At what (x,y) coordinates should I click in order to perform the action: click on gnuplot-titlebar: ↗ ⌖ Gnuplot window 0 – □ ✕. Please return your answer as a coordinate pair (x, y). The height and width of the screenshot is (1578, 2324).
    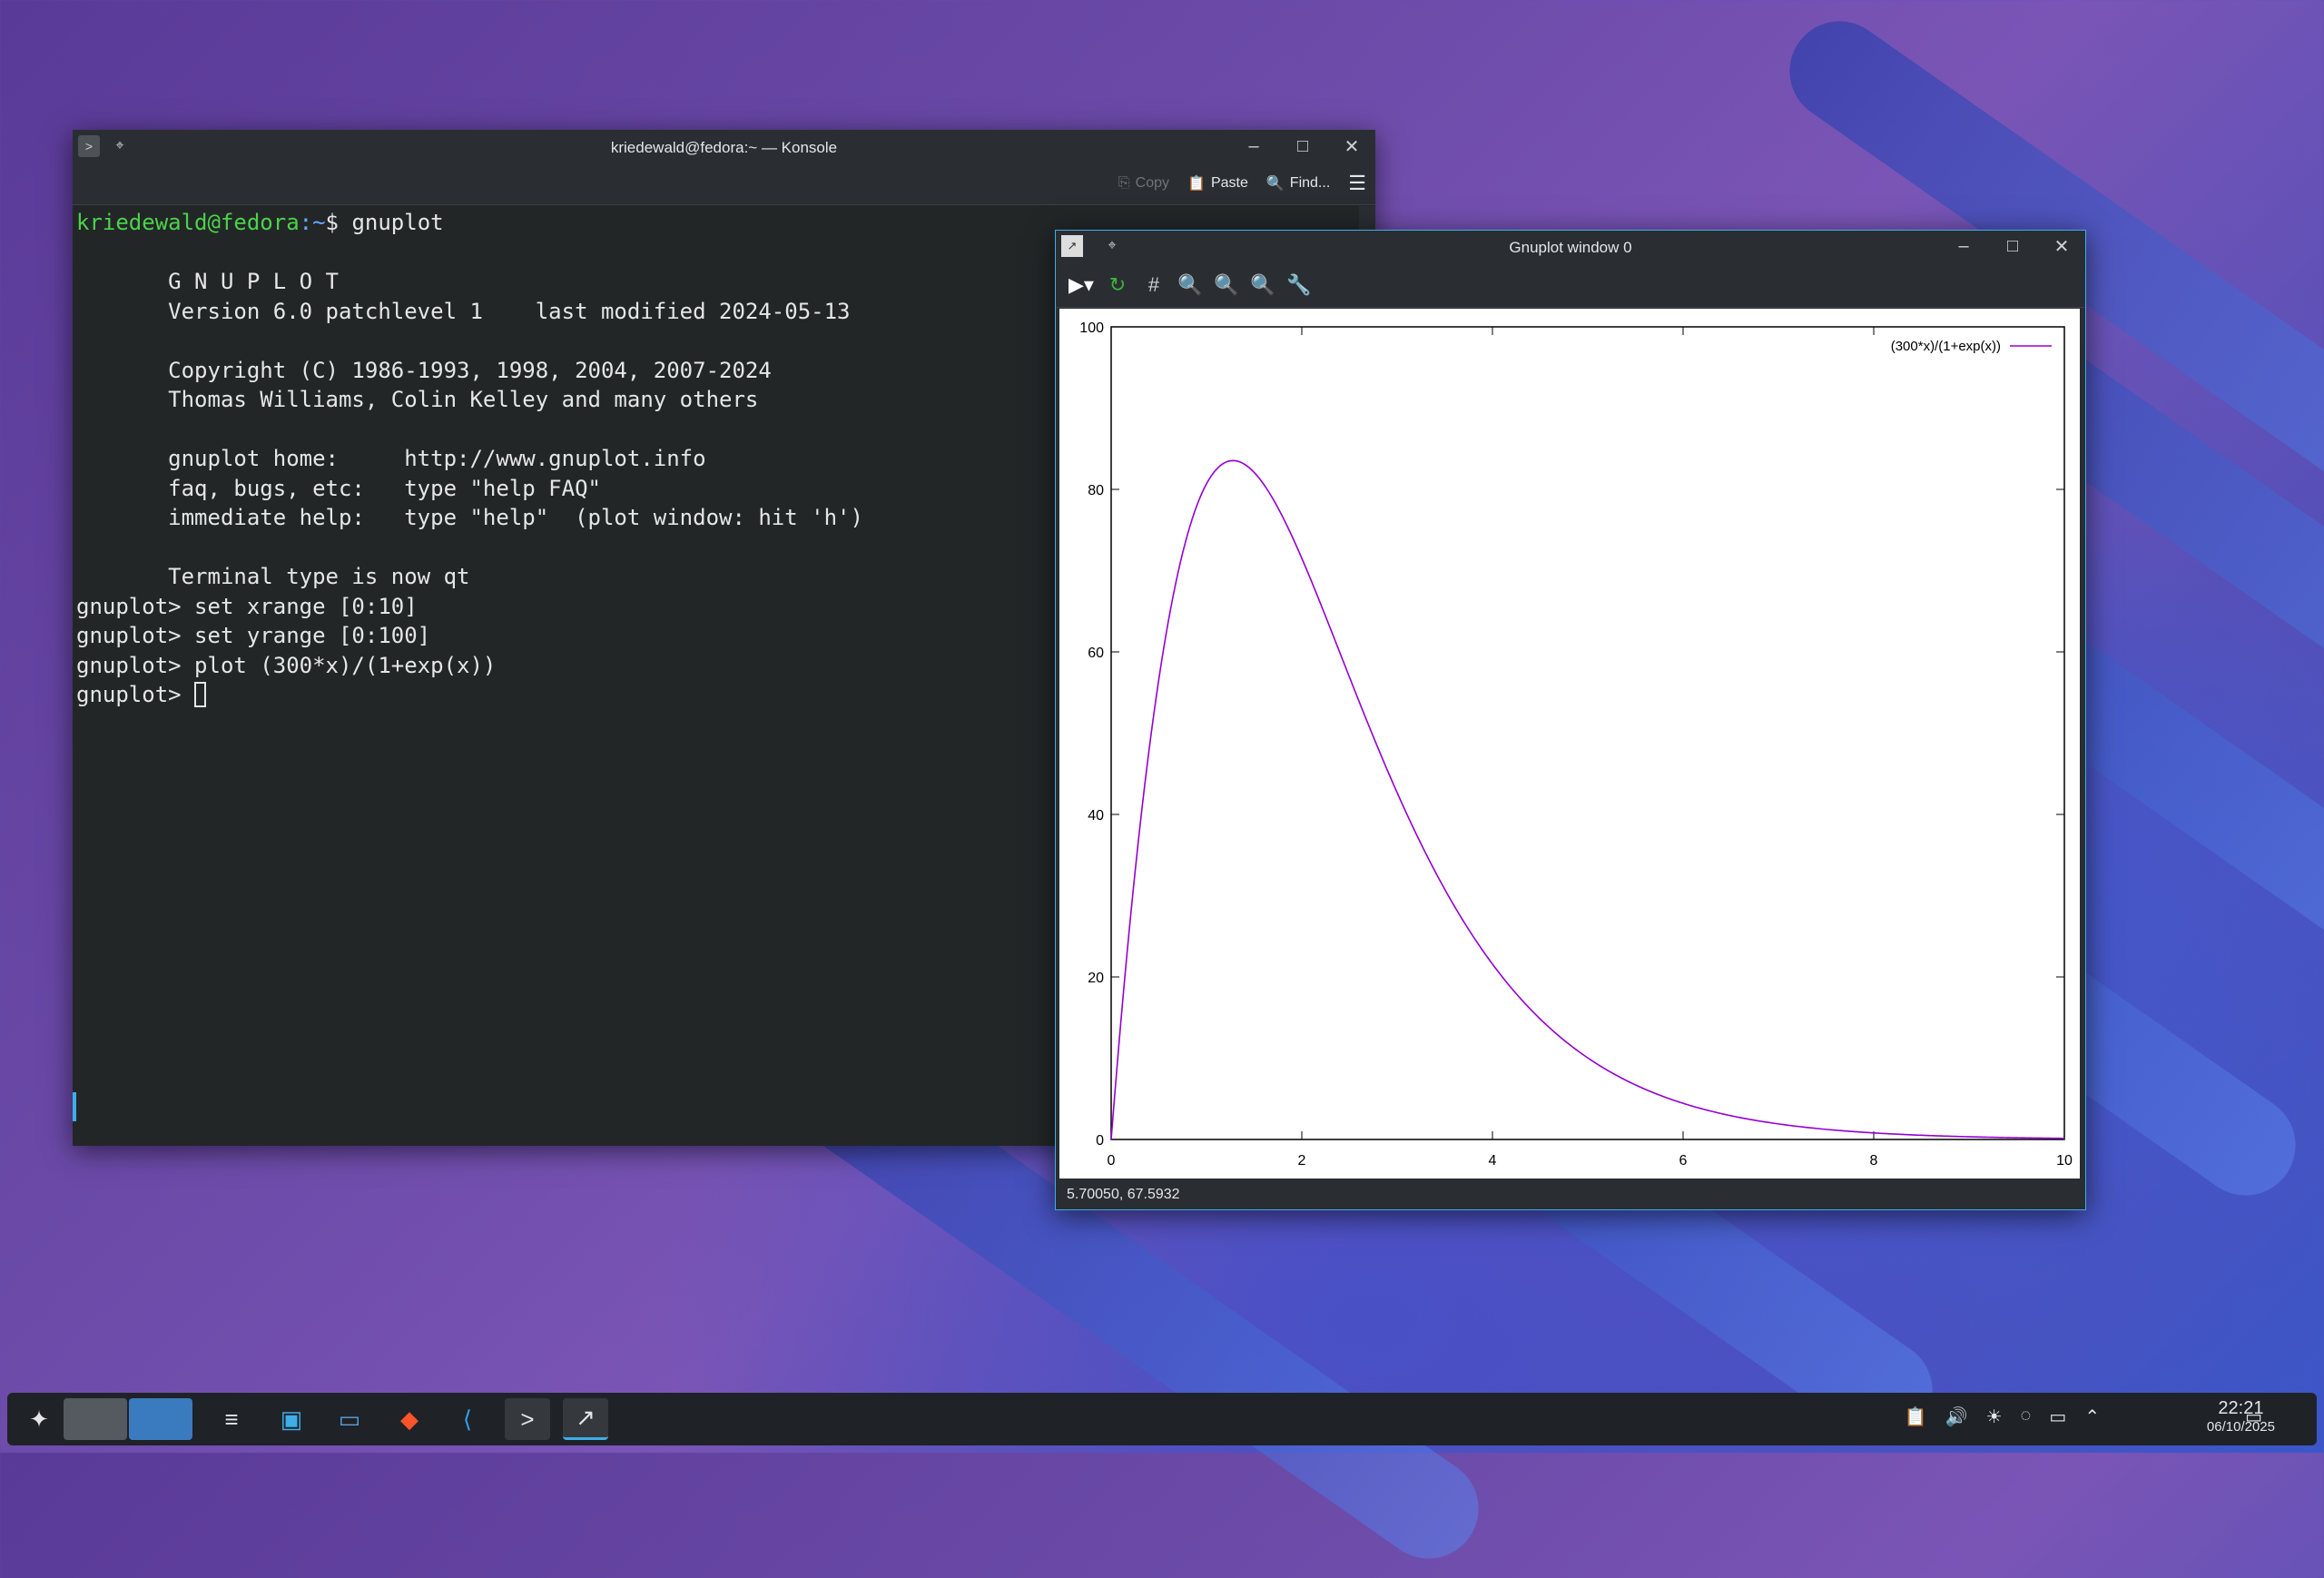
    Looking at the image, I should click on (1570, 247).